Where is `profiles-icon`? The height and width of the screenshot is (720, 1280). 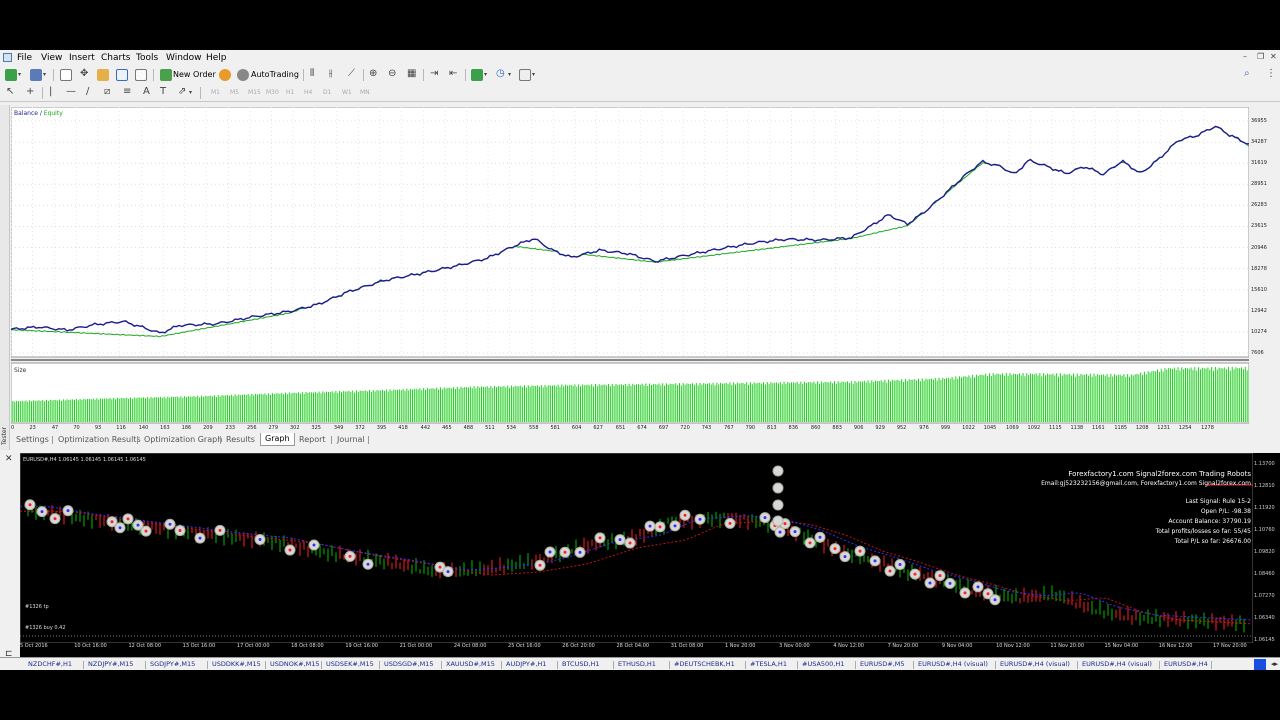 profiles-icon is located at coordinates (36, 75).